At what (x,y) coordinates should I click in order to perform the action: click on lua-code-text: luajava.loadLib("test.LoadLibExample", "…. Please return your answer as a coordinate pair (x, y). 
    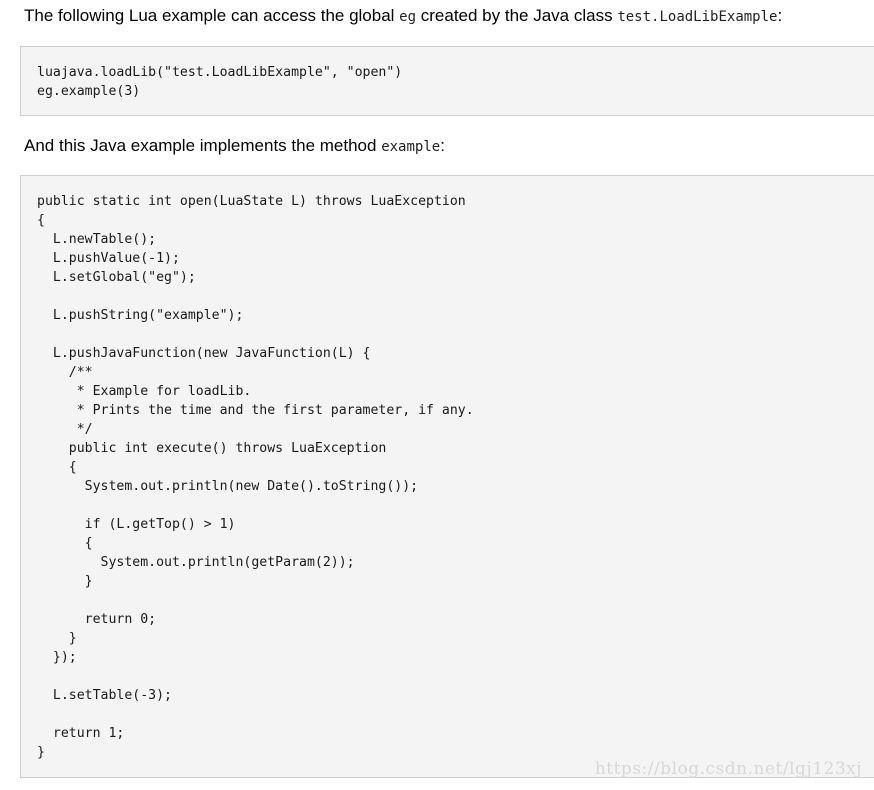
    Looking at the image, I should click on (220, 82).